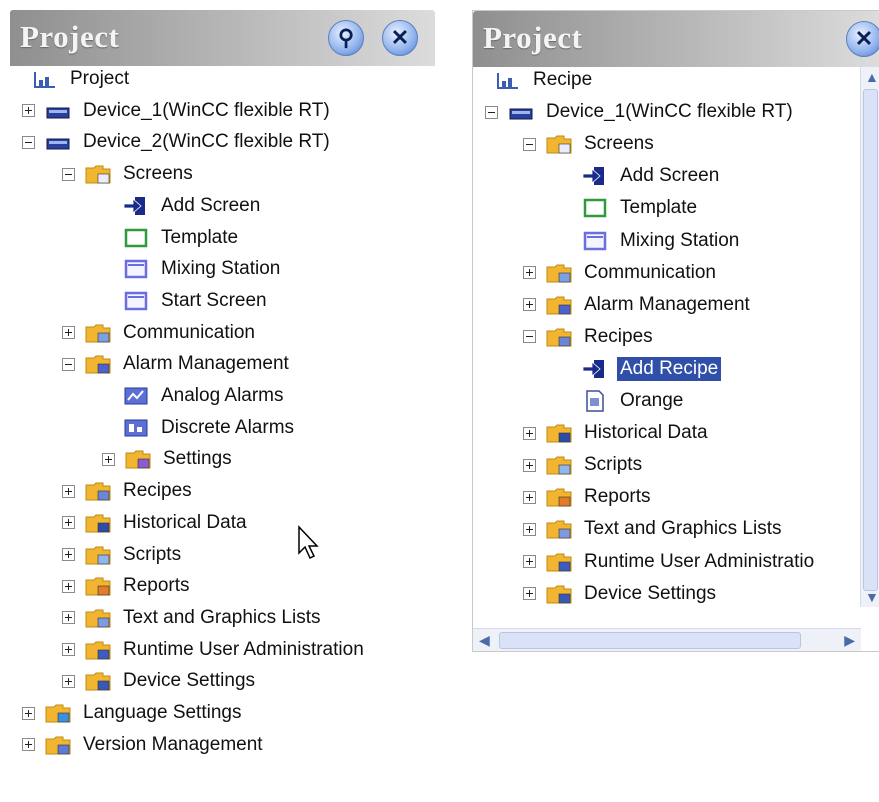 This screenshot has width=879, height=802. I want to click on scroll-left-icon: ◀, so click(484, 640).